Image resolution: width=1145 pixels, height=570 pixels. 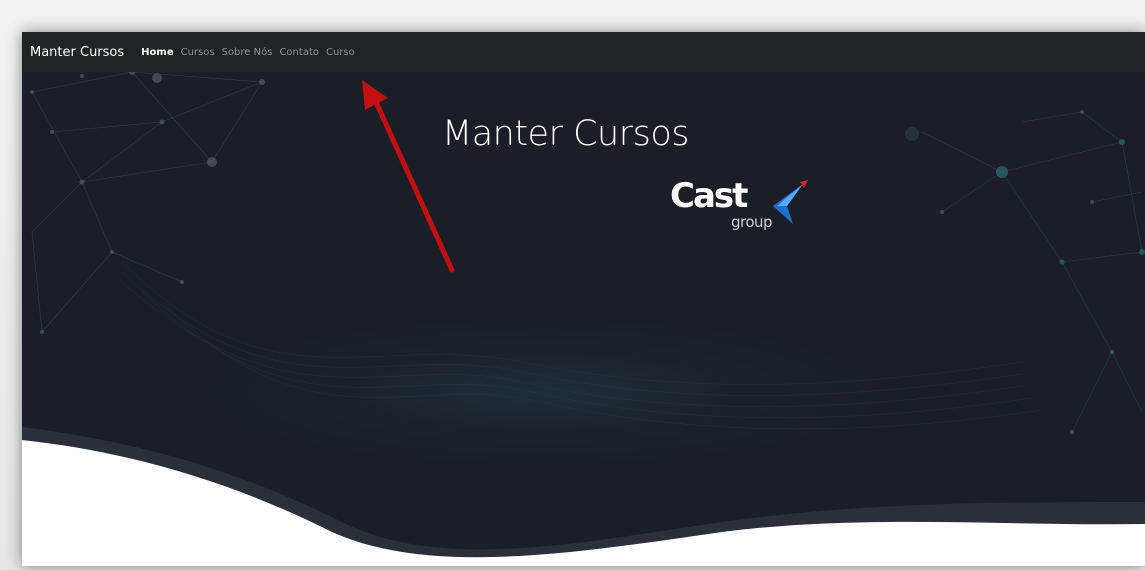 What do you see at coordinates (198, 52) in the screenshot?
I see `nav-link-cursos: Cursos` at bounding box center [198, 52].